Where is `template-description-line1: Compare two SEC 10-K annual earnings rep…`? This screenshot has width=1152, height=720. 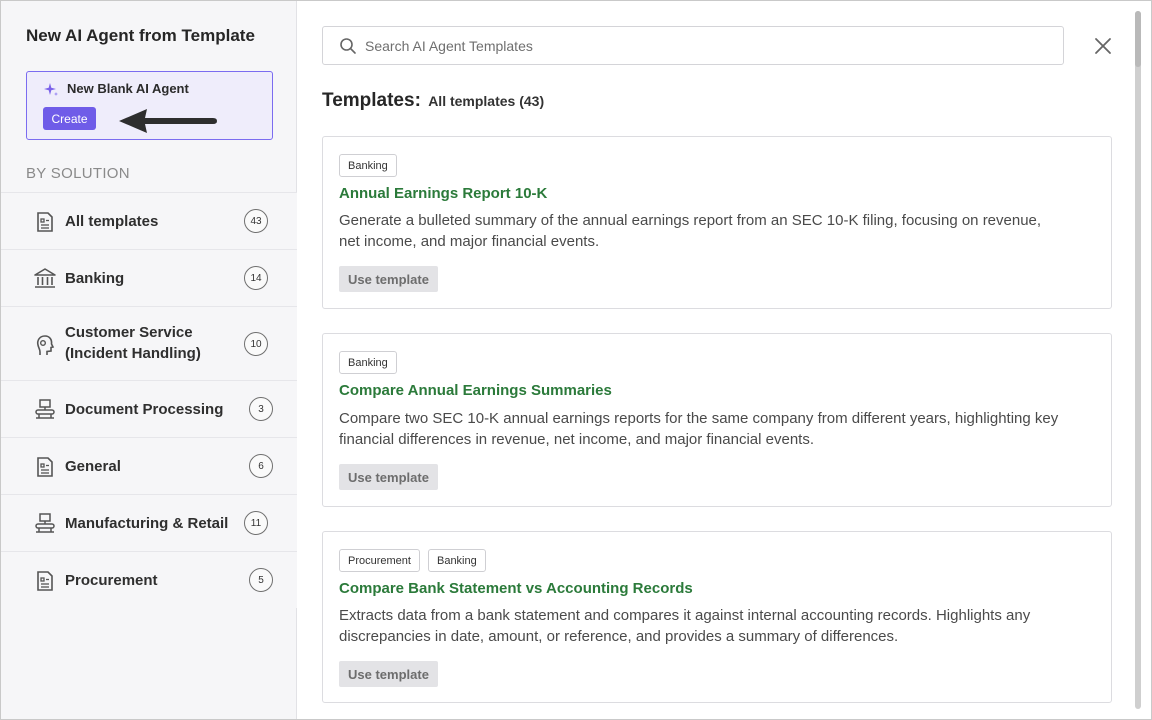 template-description-line1: Compare two SEC 10-K annual earnings rep… is located at coordinates (699, 418).